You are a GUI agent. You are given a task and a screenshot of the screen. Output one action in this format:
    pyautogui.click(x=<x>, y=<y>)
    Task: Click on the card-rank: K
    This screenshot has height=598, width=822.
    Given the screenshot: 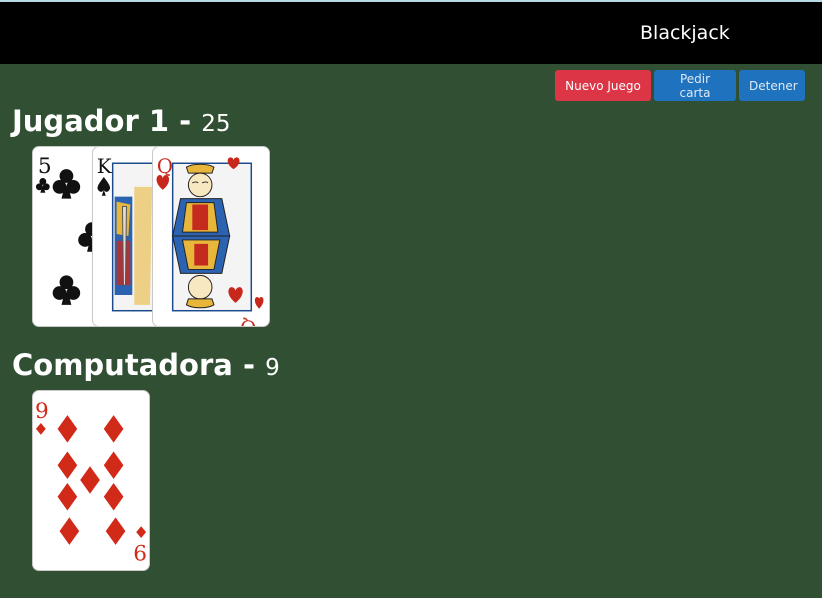 What is the action you would take?
    pyautogui.click(x=104, y=166)
    